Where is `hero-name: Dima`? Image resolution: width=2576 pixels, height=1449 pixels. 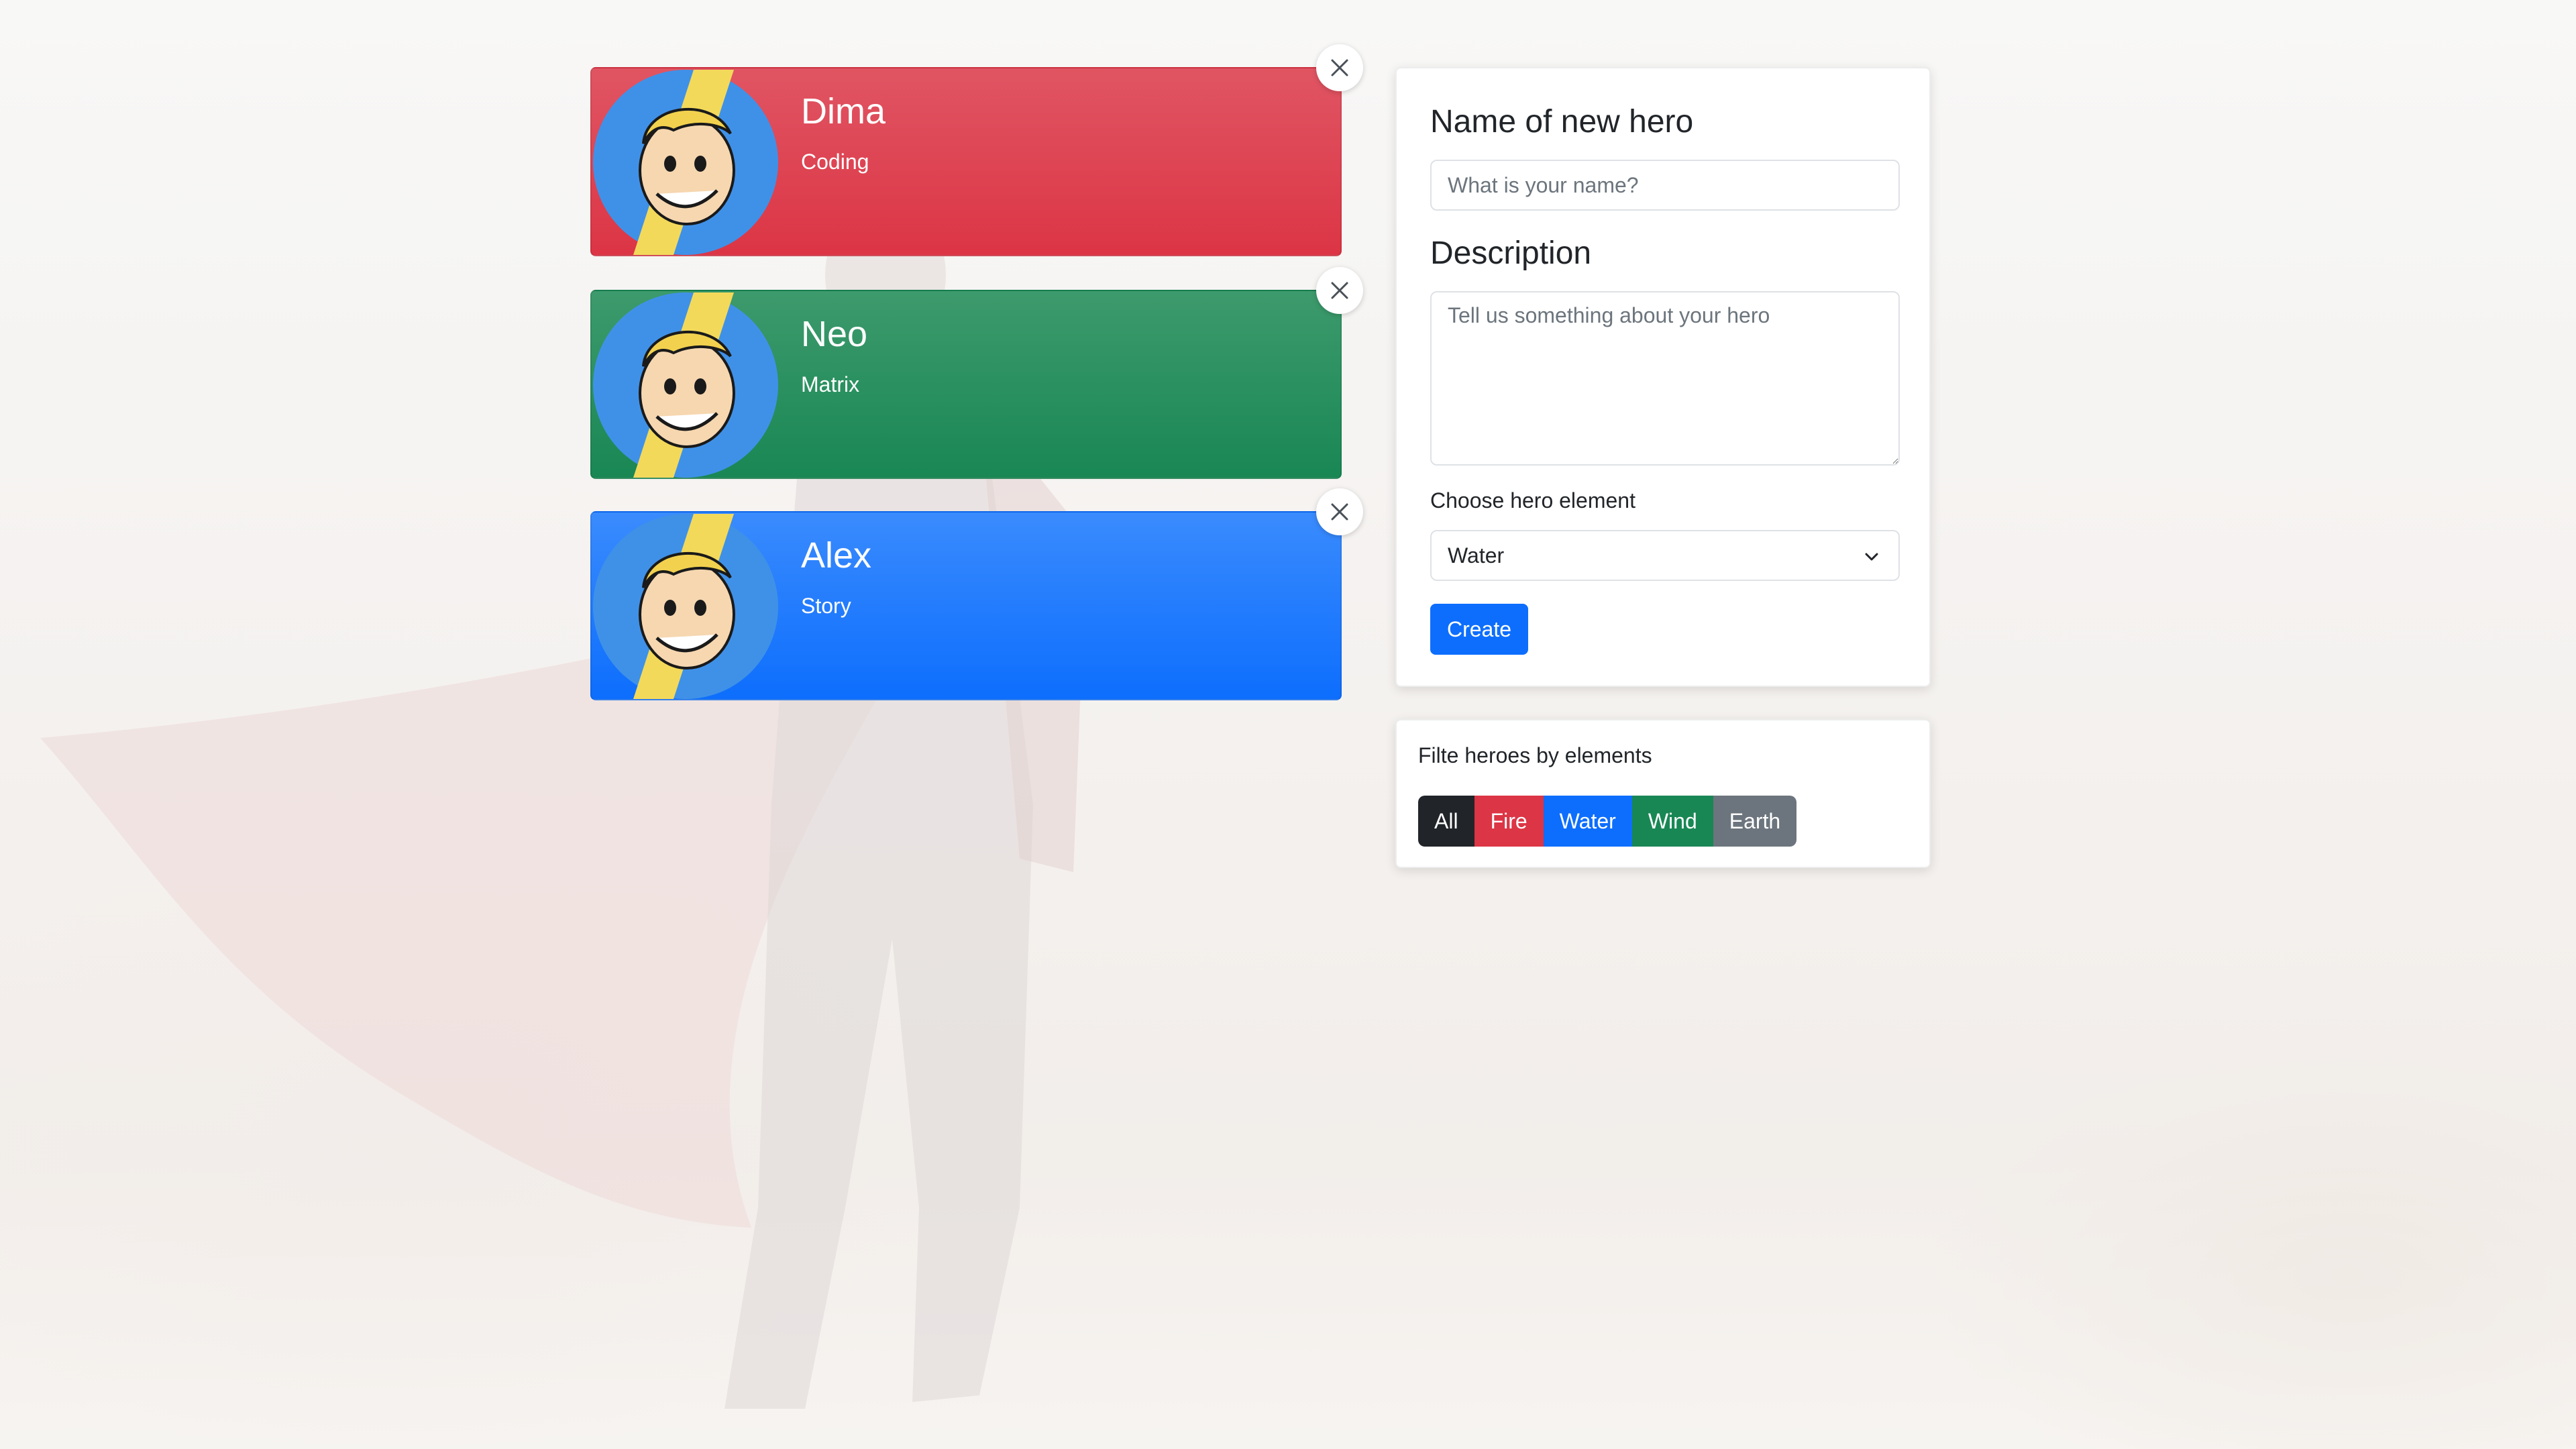
hero-name: Dima is located at coordinates (843, 111).